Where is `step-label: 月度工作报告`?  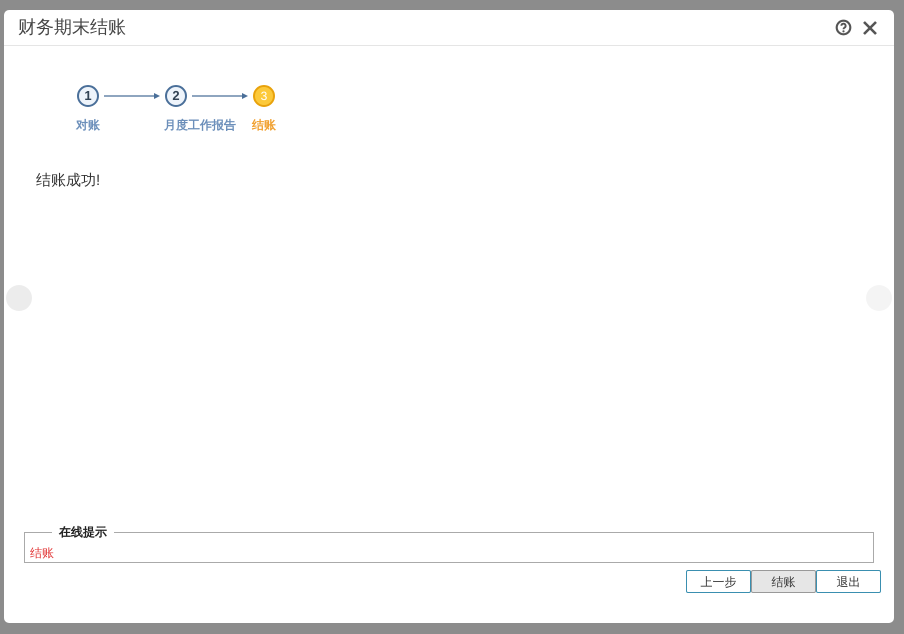 step-label: 月度工作报告 is located at coordinates (199, 125).